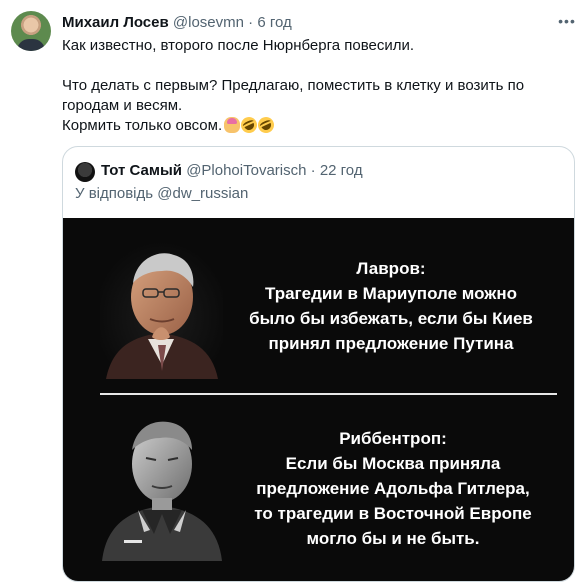  What do you see at coordinates (393, 438) in the screenshot?
I see `quote-line: Риббентроп:` at bounding box center [393, 438].